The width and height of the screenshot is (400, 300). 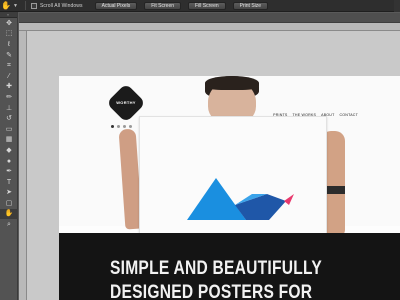 I want to click on options-bar-end, so click(x=397, y=6).